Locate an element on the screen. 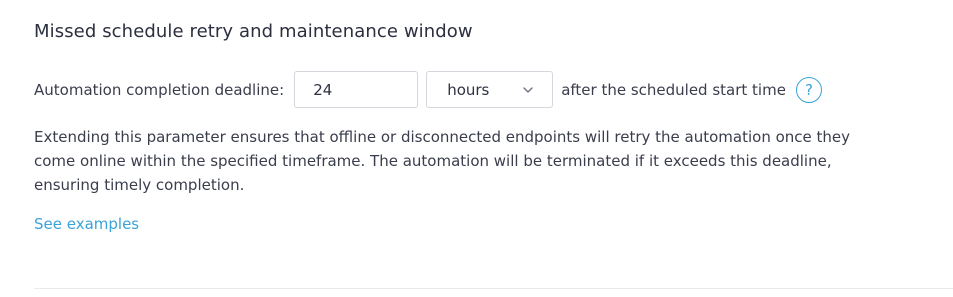 This screenshot has height=297, width=953. completion-deadline-label: Automation completion deadline: is located at coordinates (159, 89).